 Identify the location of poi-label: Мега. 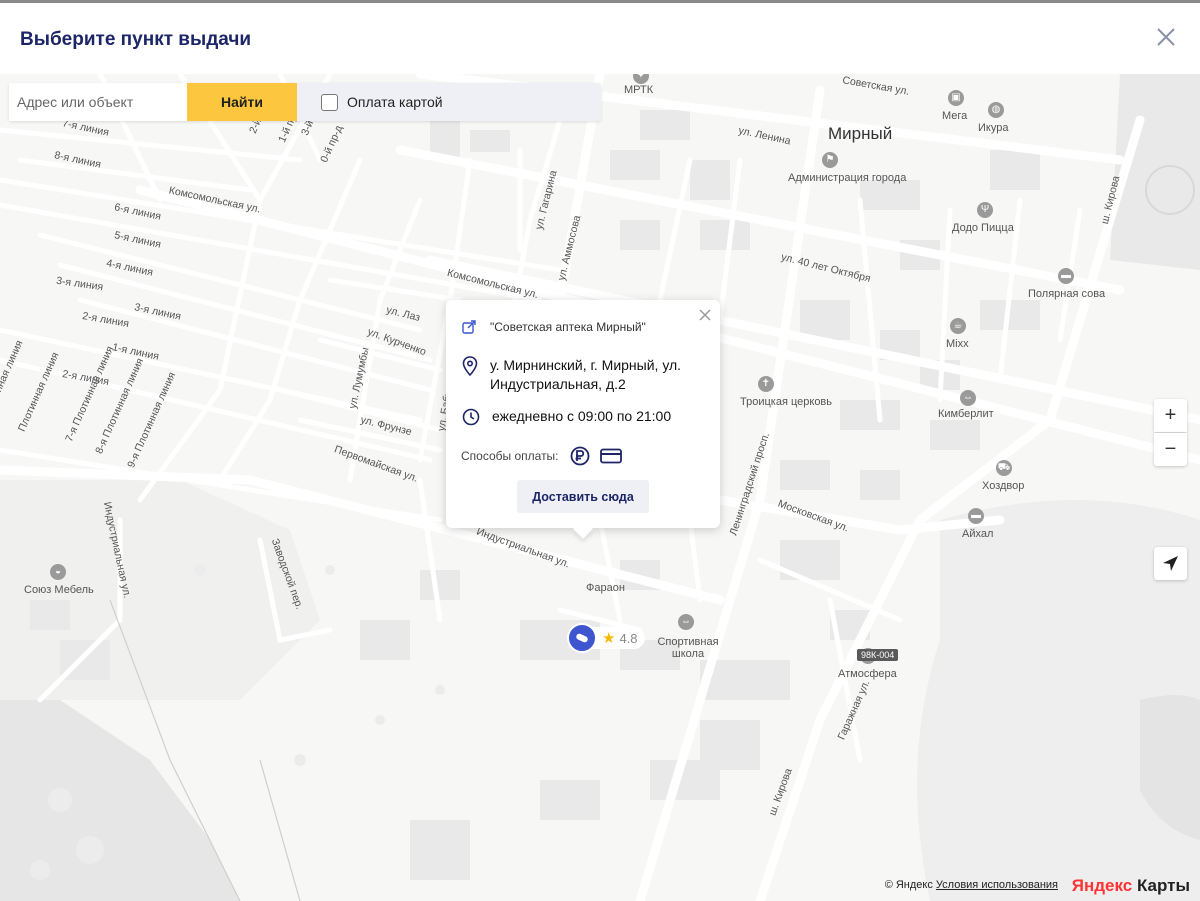
(954, 116).